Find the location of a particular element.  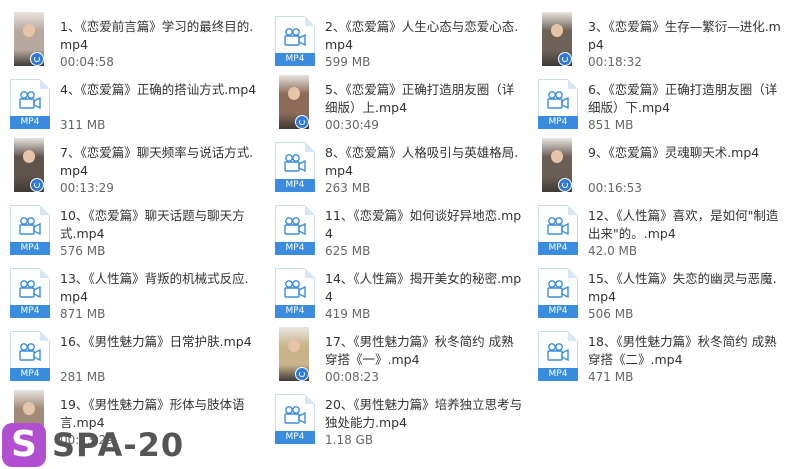

file-name: 13、《人性篇》背叛的机械式反应.mp4 is located at coordinates (154, 287).